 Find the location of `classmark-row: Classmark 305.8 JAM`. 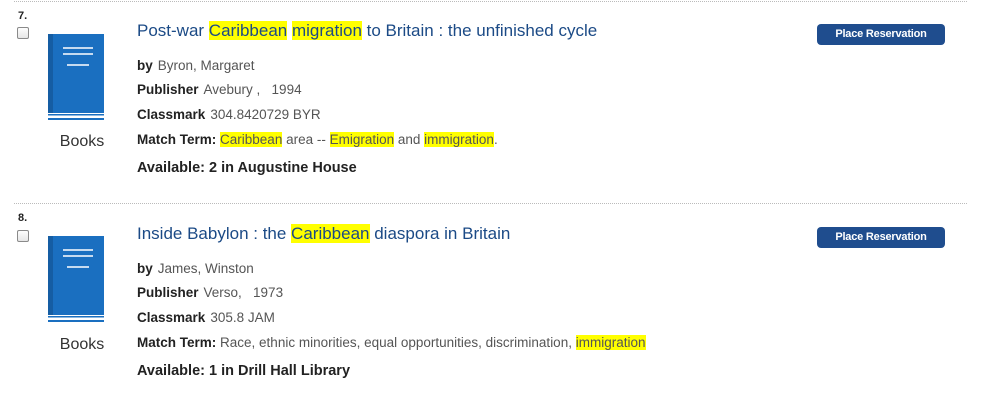

classmark-row: Classmark 305.8 JAM is located at coordinates (206, 317).